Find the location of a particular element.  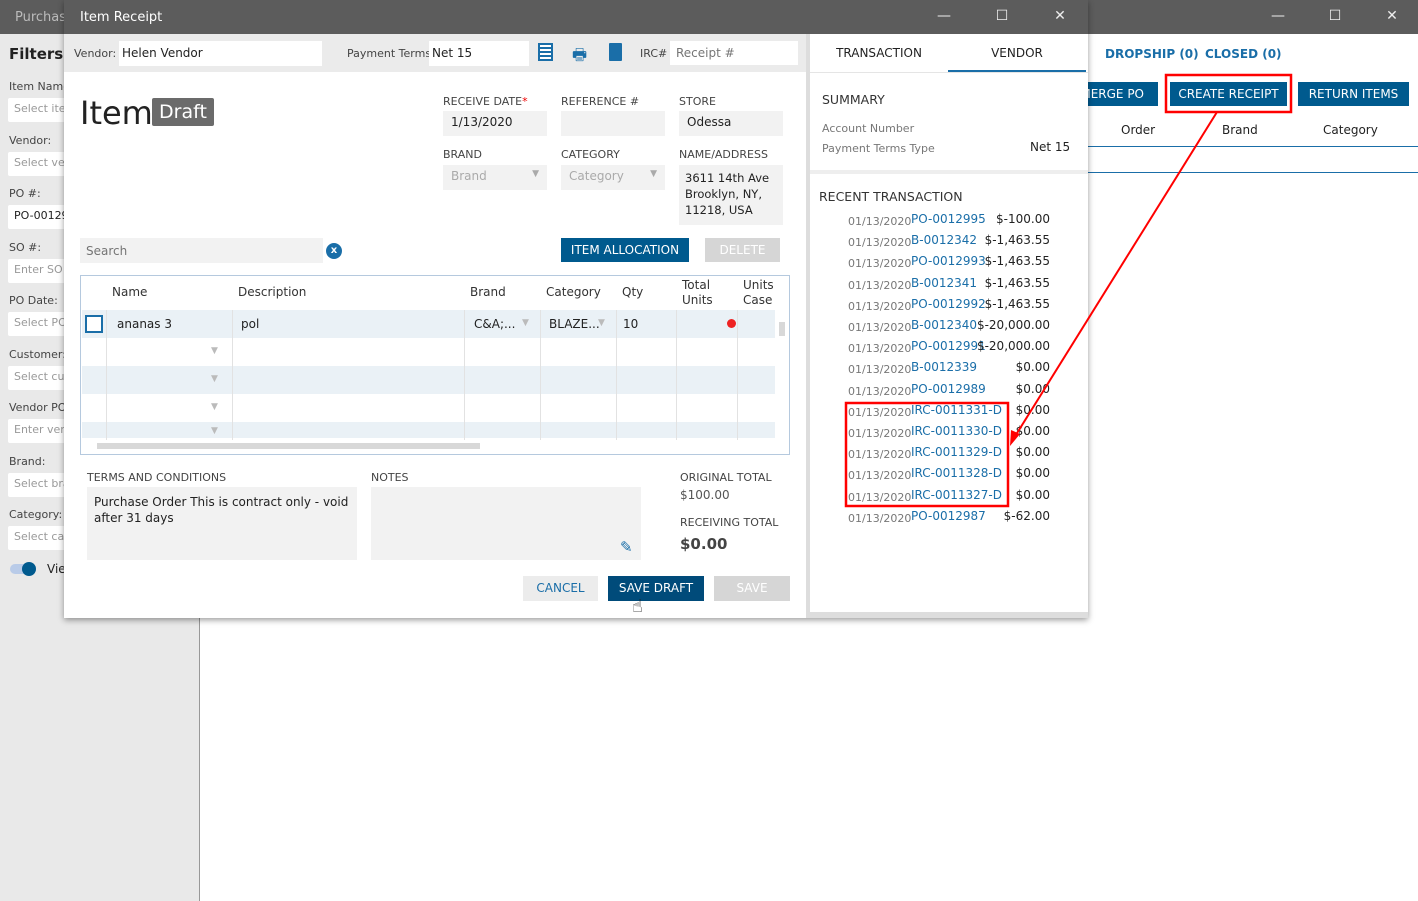

highlight-box-create-receipt is located at coordinates (1228, 93).